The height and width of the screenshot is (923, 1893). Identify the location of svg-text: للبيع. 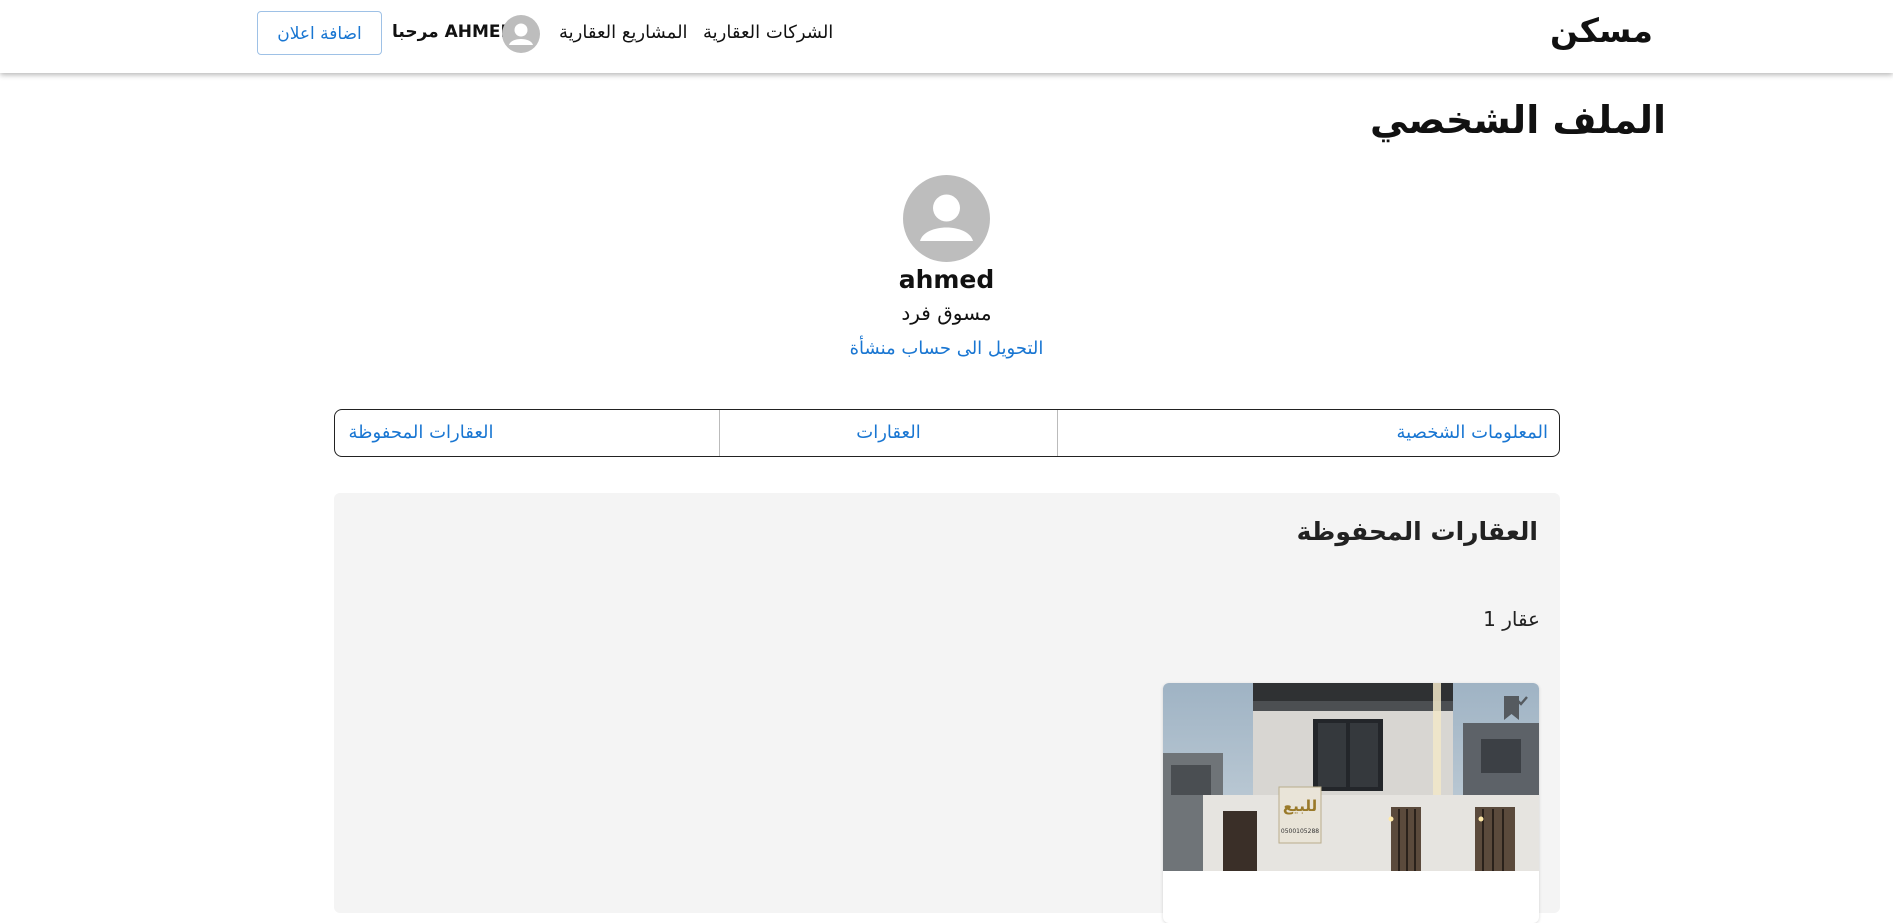
(1300, 806).